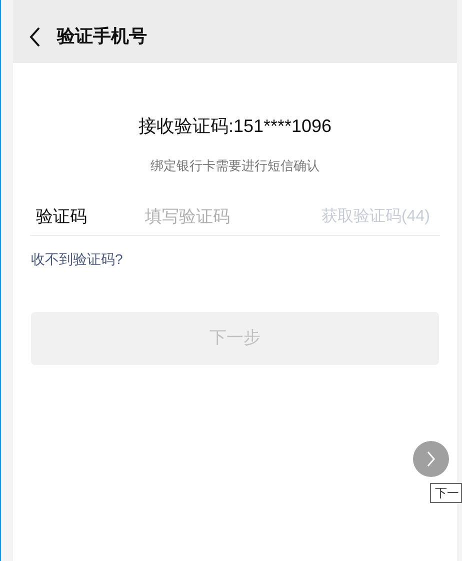 Image resolution: width=462 pixels, height=561 pixels. Describe the element at coordinates (35, 36) in the screenshot. I see `back-icon` at that location.